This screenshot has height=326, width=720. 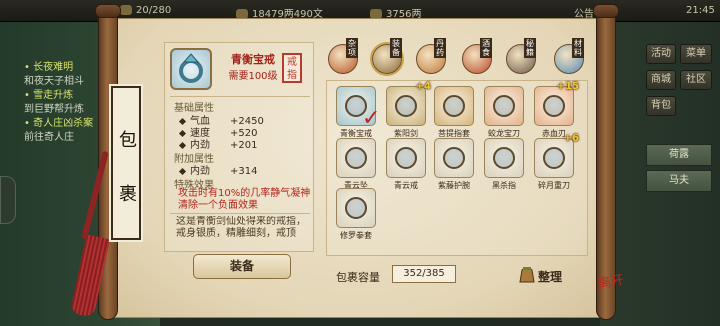 I want to click on quest-title: • 长夜难明, so click(x=48, y=65).